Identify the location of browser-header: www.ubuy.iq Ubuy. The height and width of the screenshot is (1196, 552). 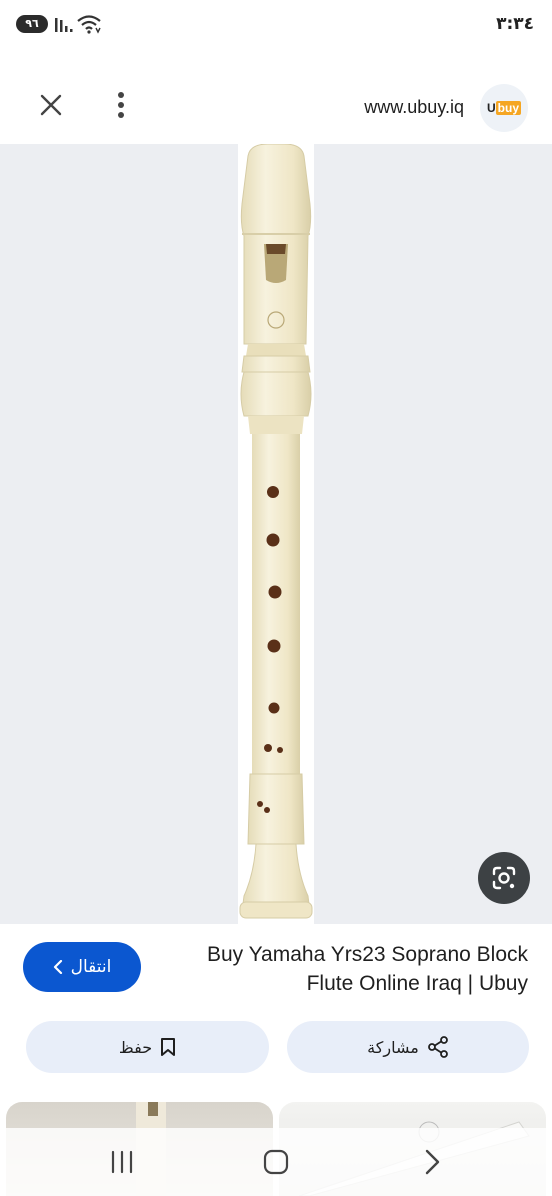
(276, 103).